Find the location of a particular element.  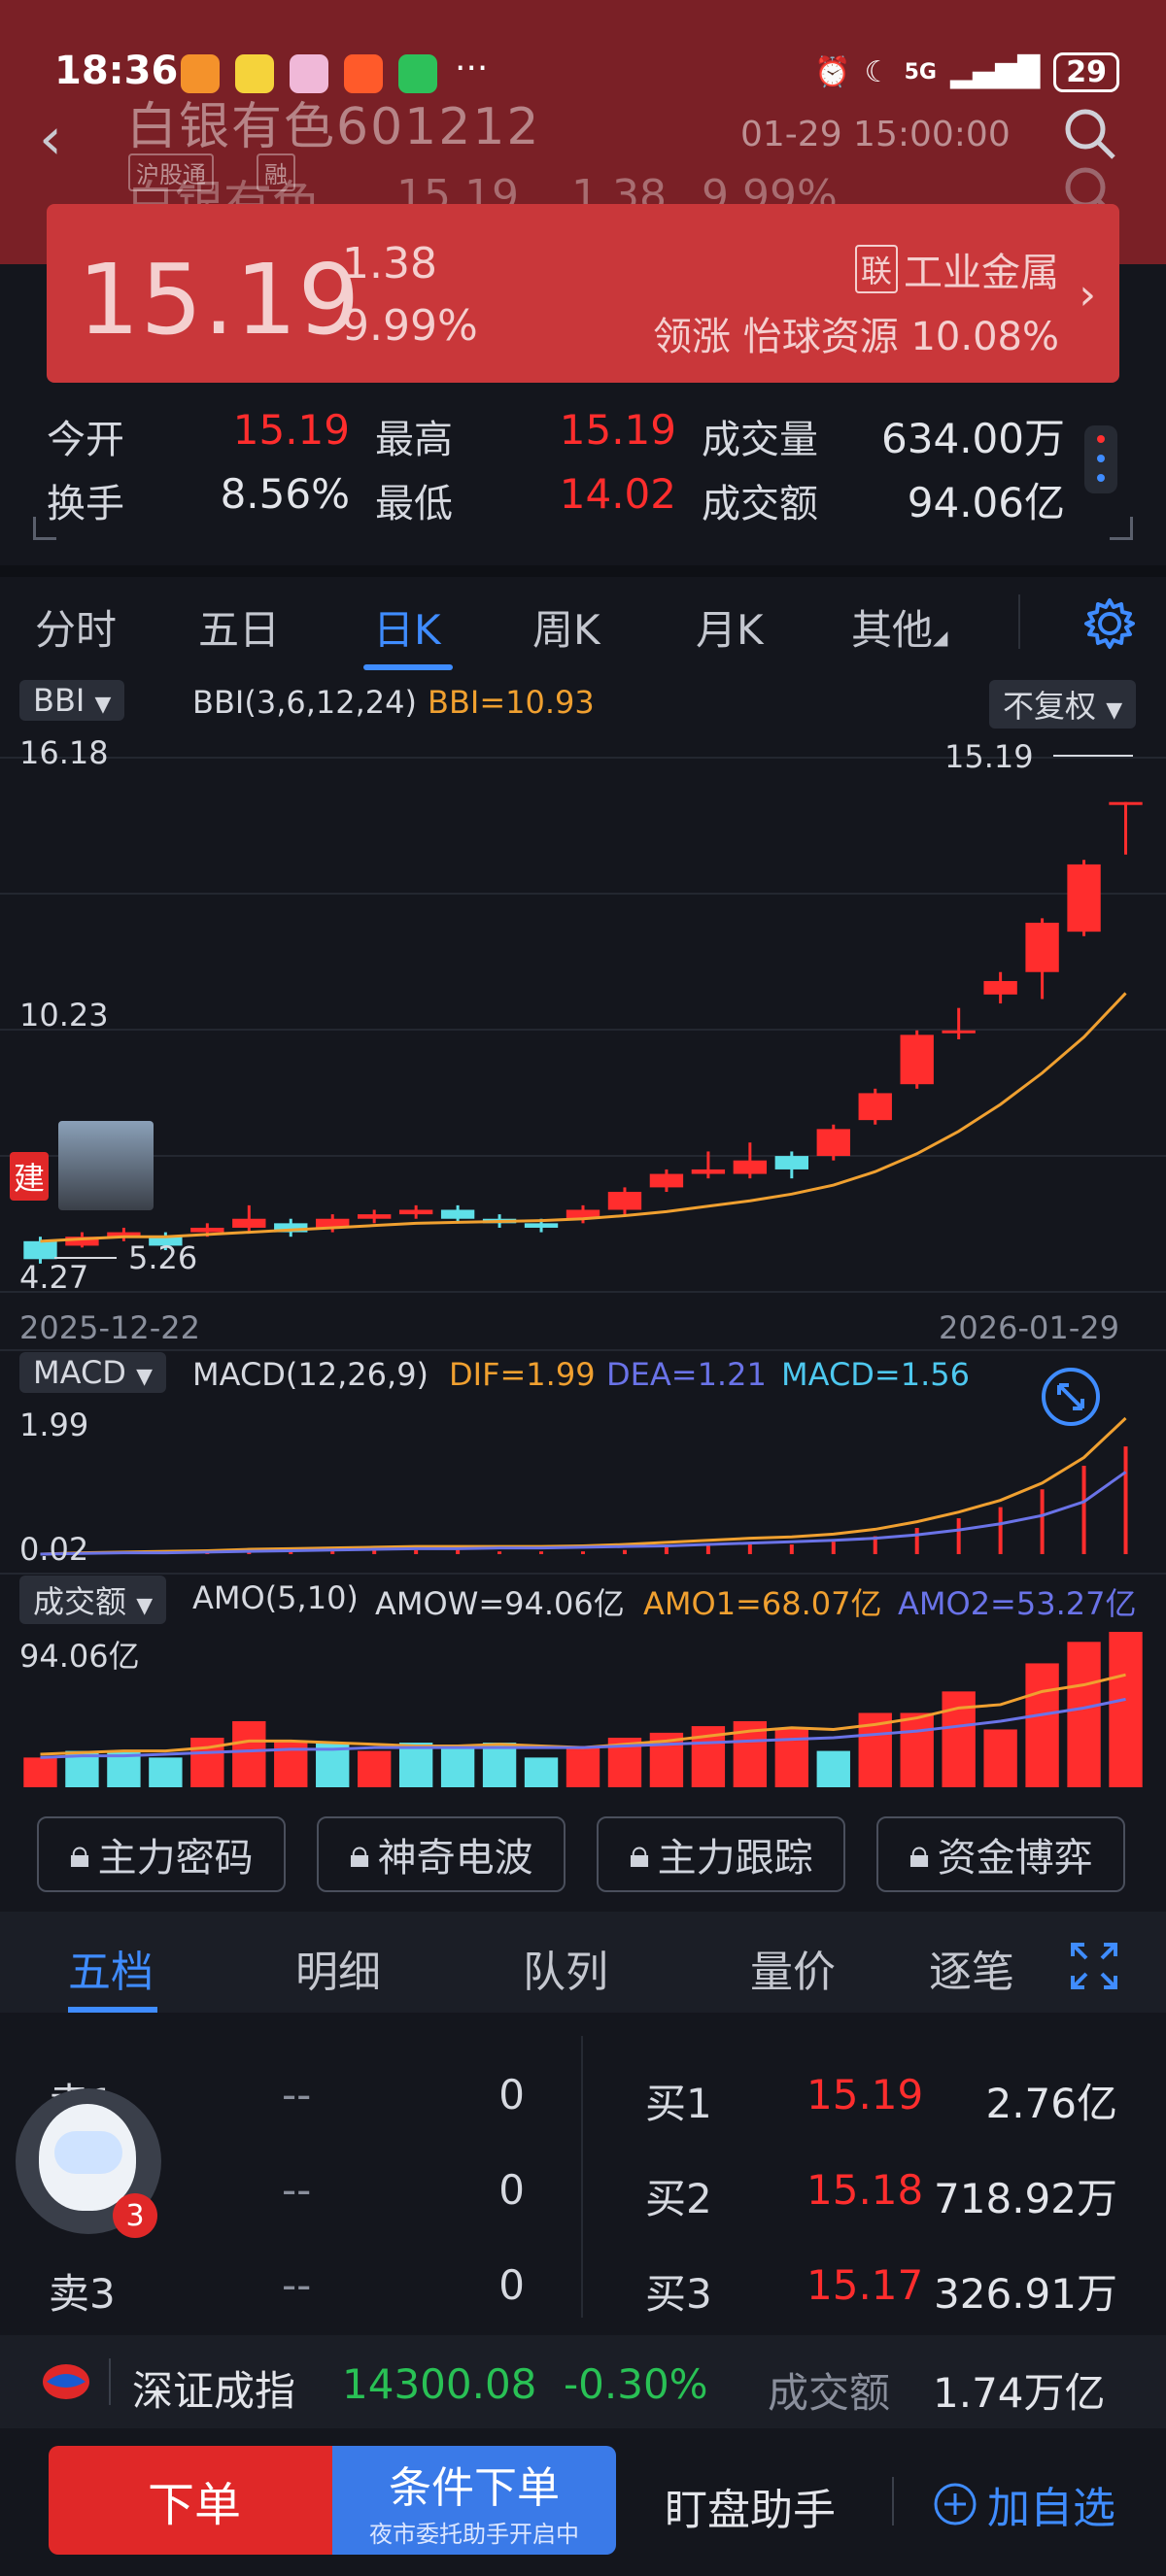

buy2-volume: 718.92万 is located at coordinates (1025, 2198).